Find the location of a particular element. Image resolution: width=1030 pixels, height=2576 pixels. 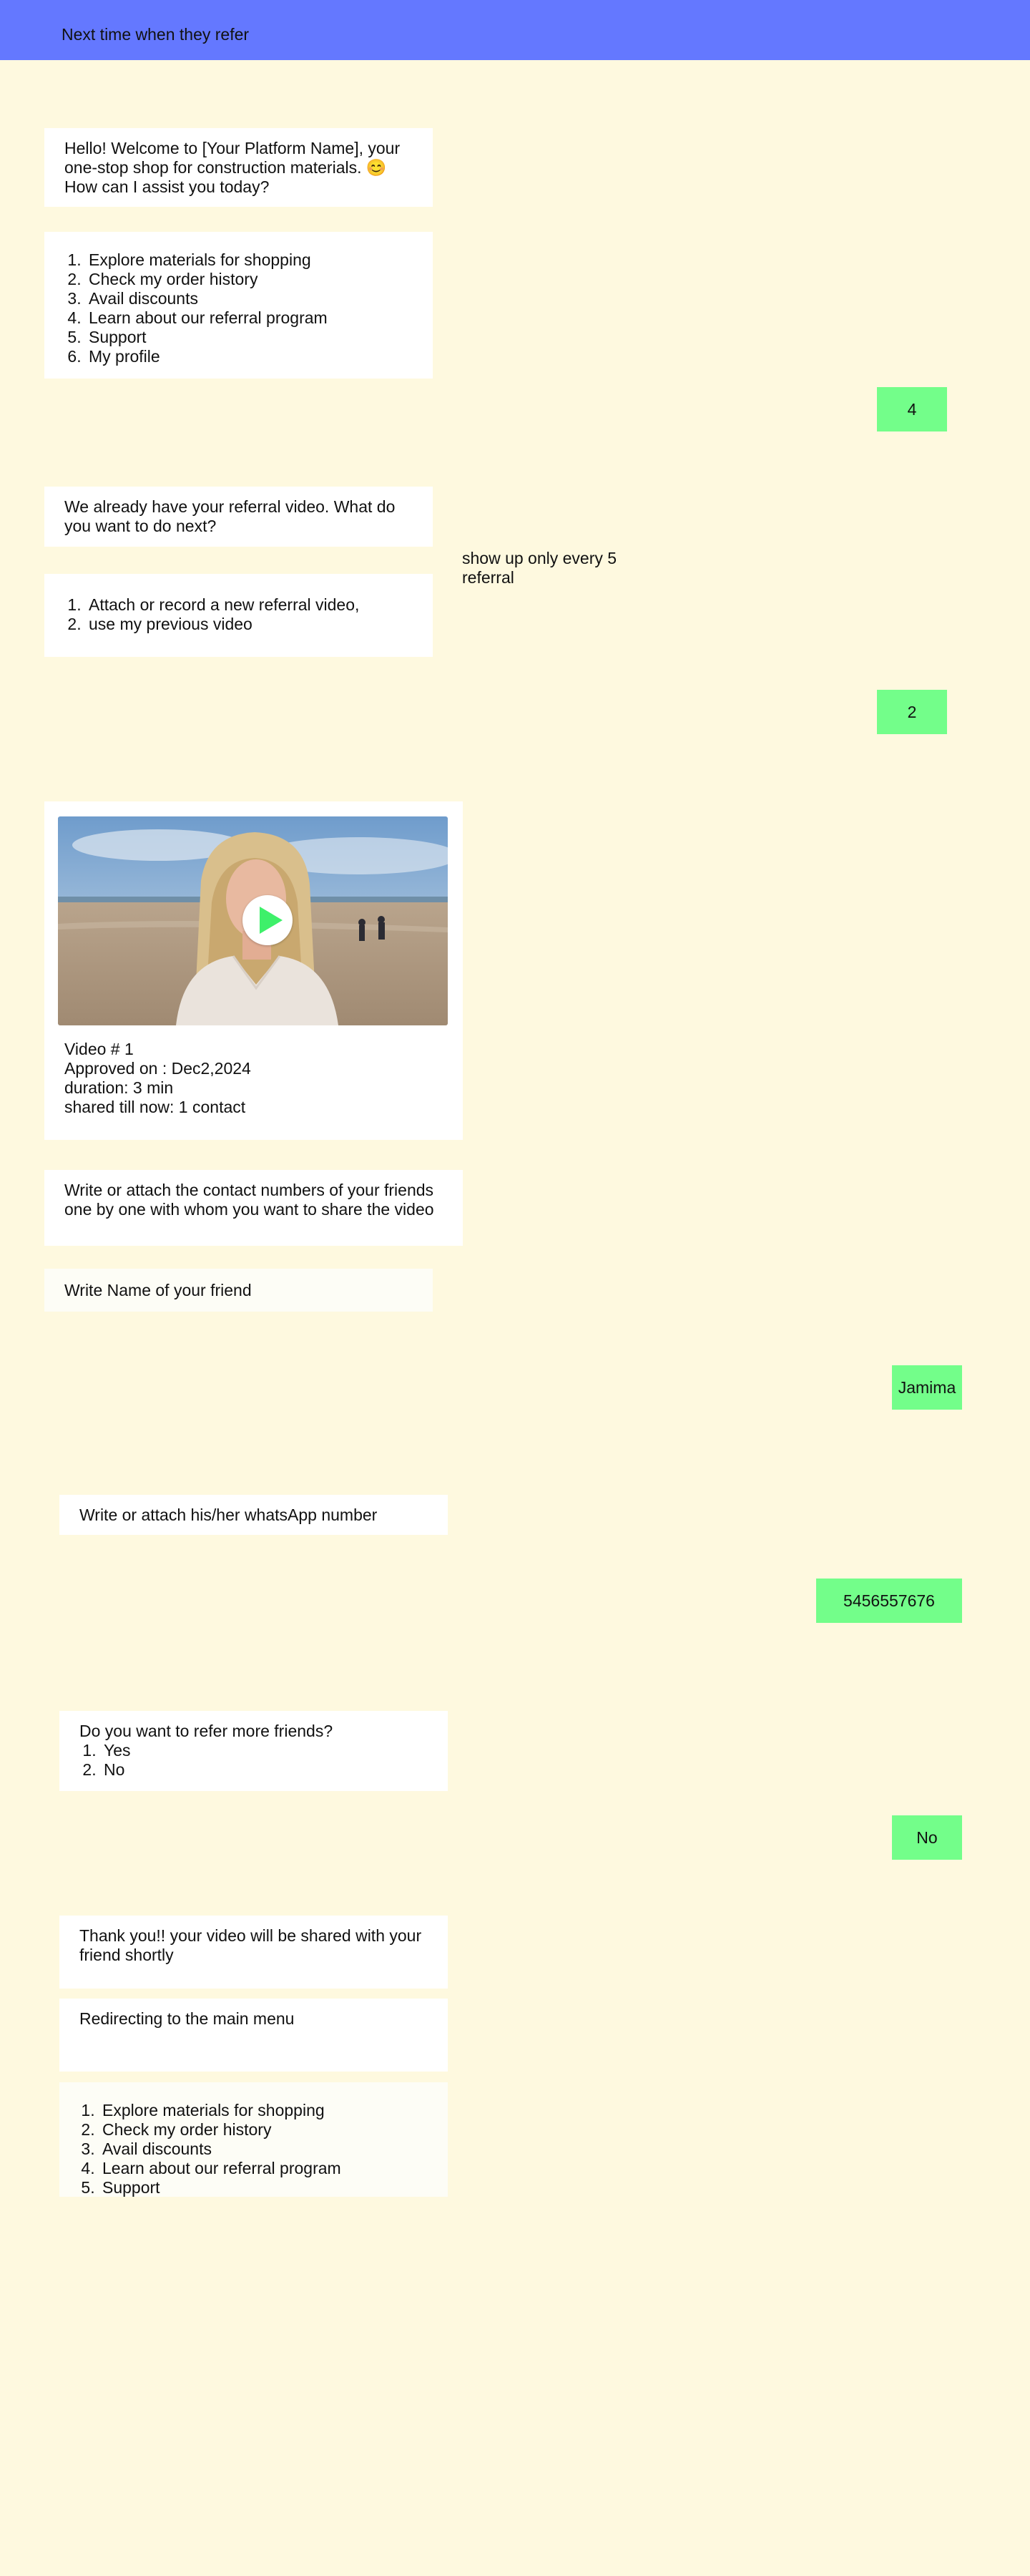

annotation-note: show up only every 5 referral is located at coordinates (539, 568).